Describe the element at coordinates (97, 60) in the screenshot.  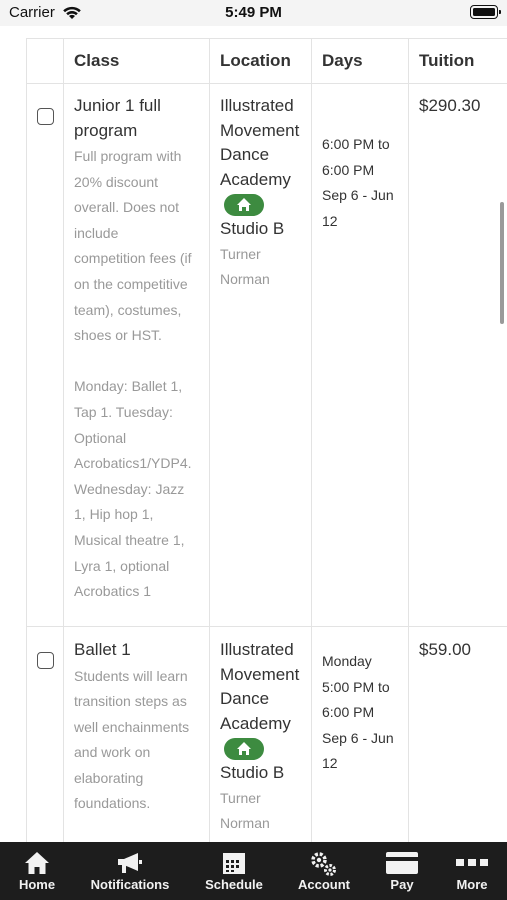
I see `header-class: Class` at that location.